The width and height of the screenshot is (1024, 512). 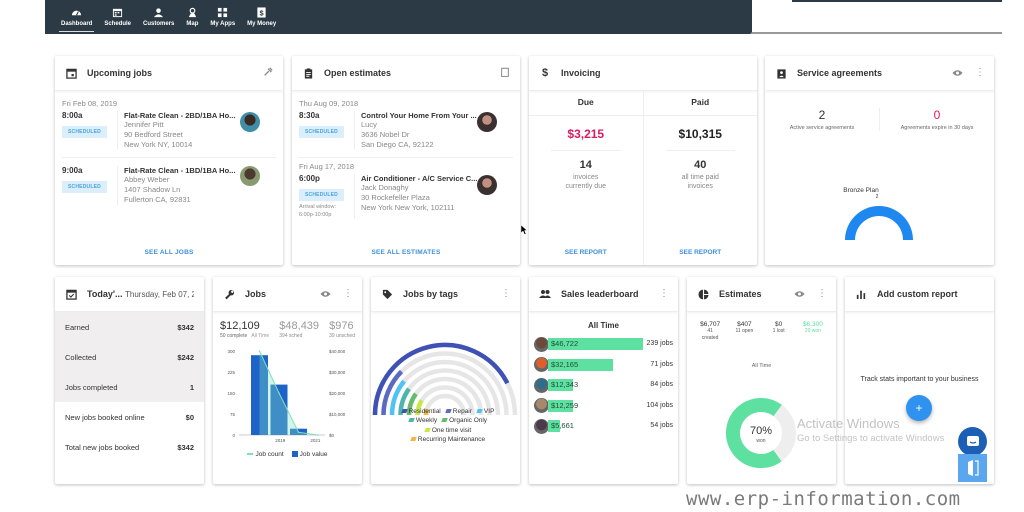 What do you see at coordinates (76, 17) in the screenshot?
I see `nav-dashboard: Dashboard` at bounding box center [76, 17].